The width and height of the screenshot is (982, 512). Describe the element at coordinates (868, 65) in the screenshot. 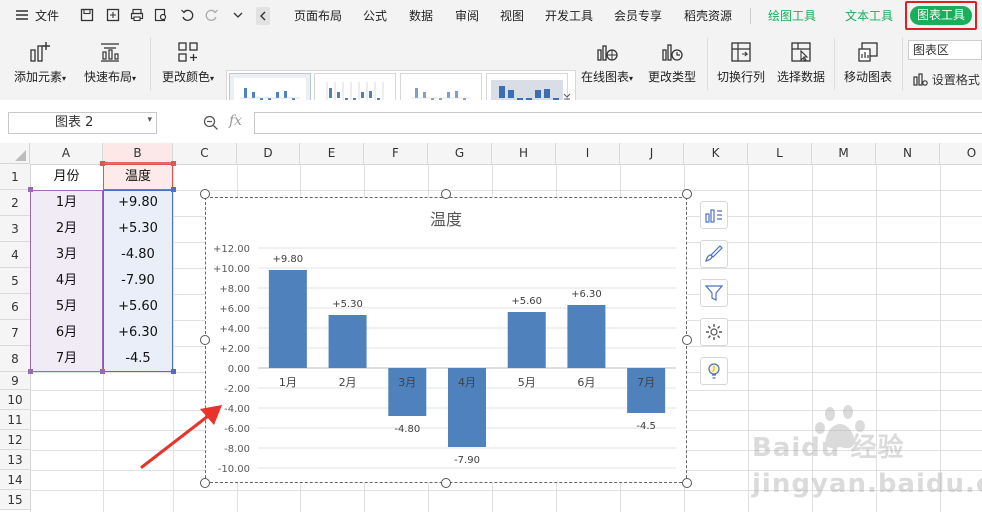

I see `move-chart-button: 移动图表` at that location.